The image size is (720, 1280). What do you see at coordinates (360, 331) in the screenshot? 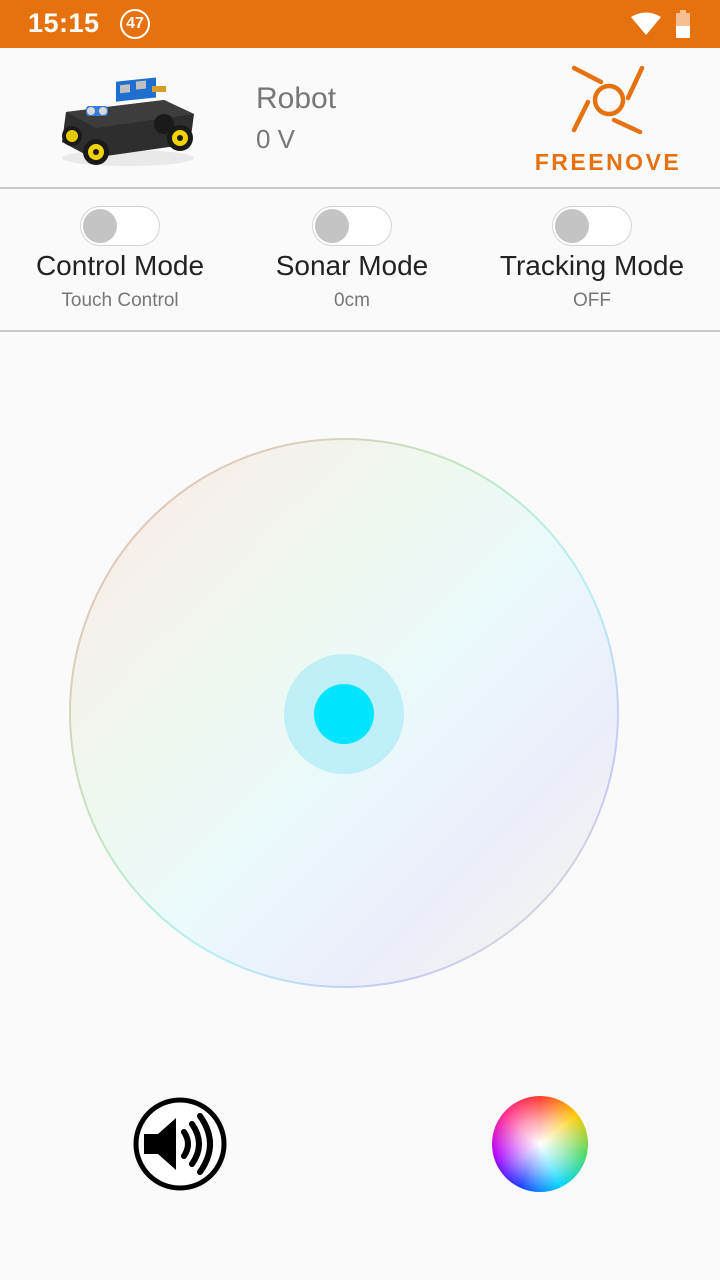
I see `modes-divider` at bounding box center [360, 331].